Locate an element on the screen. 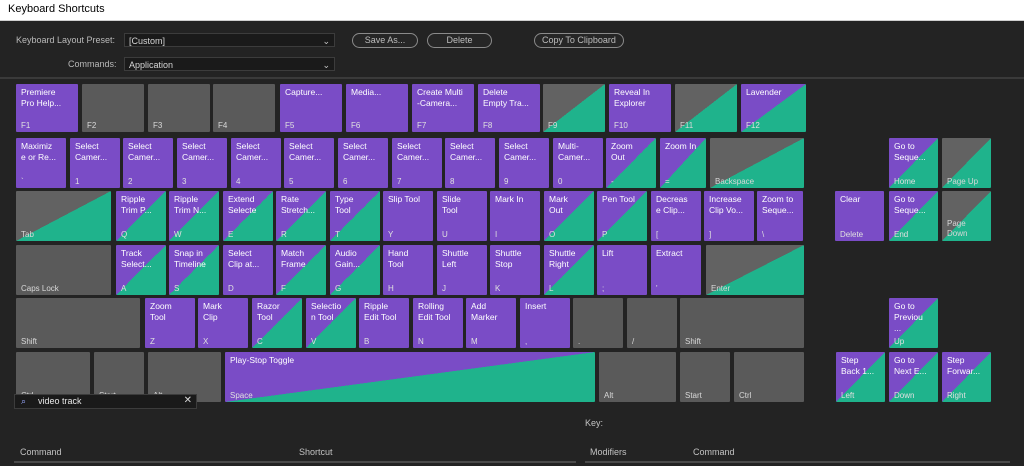 This screenshot has height=466, width=1024. key-r: Rate Stretch... R is located at coordinates (301, 216).